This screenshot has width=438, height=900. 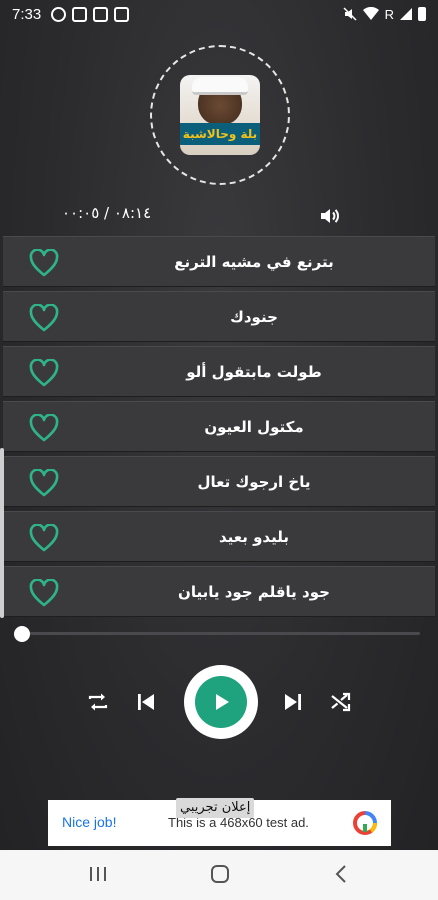 I want to click on scrollbar, so click(x=2, y=533).